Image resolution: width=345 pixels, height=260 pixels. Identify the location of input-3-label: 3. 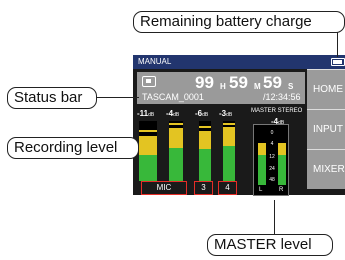
(203, 187).